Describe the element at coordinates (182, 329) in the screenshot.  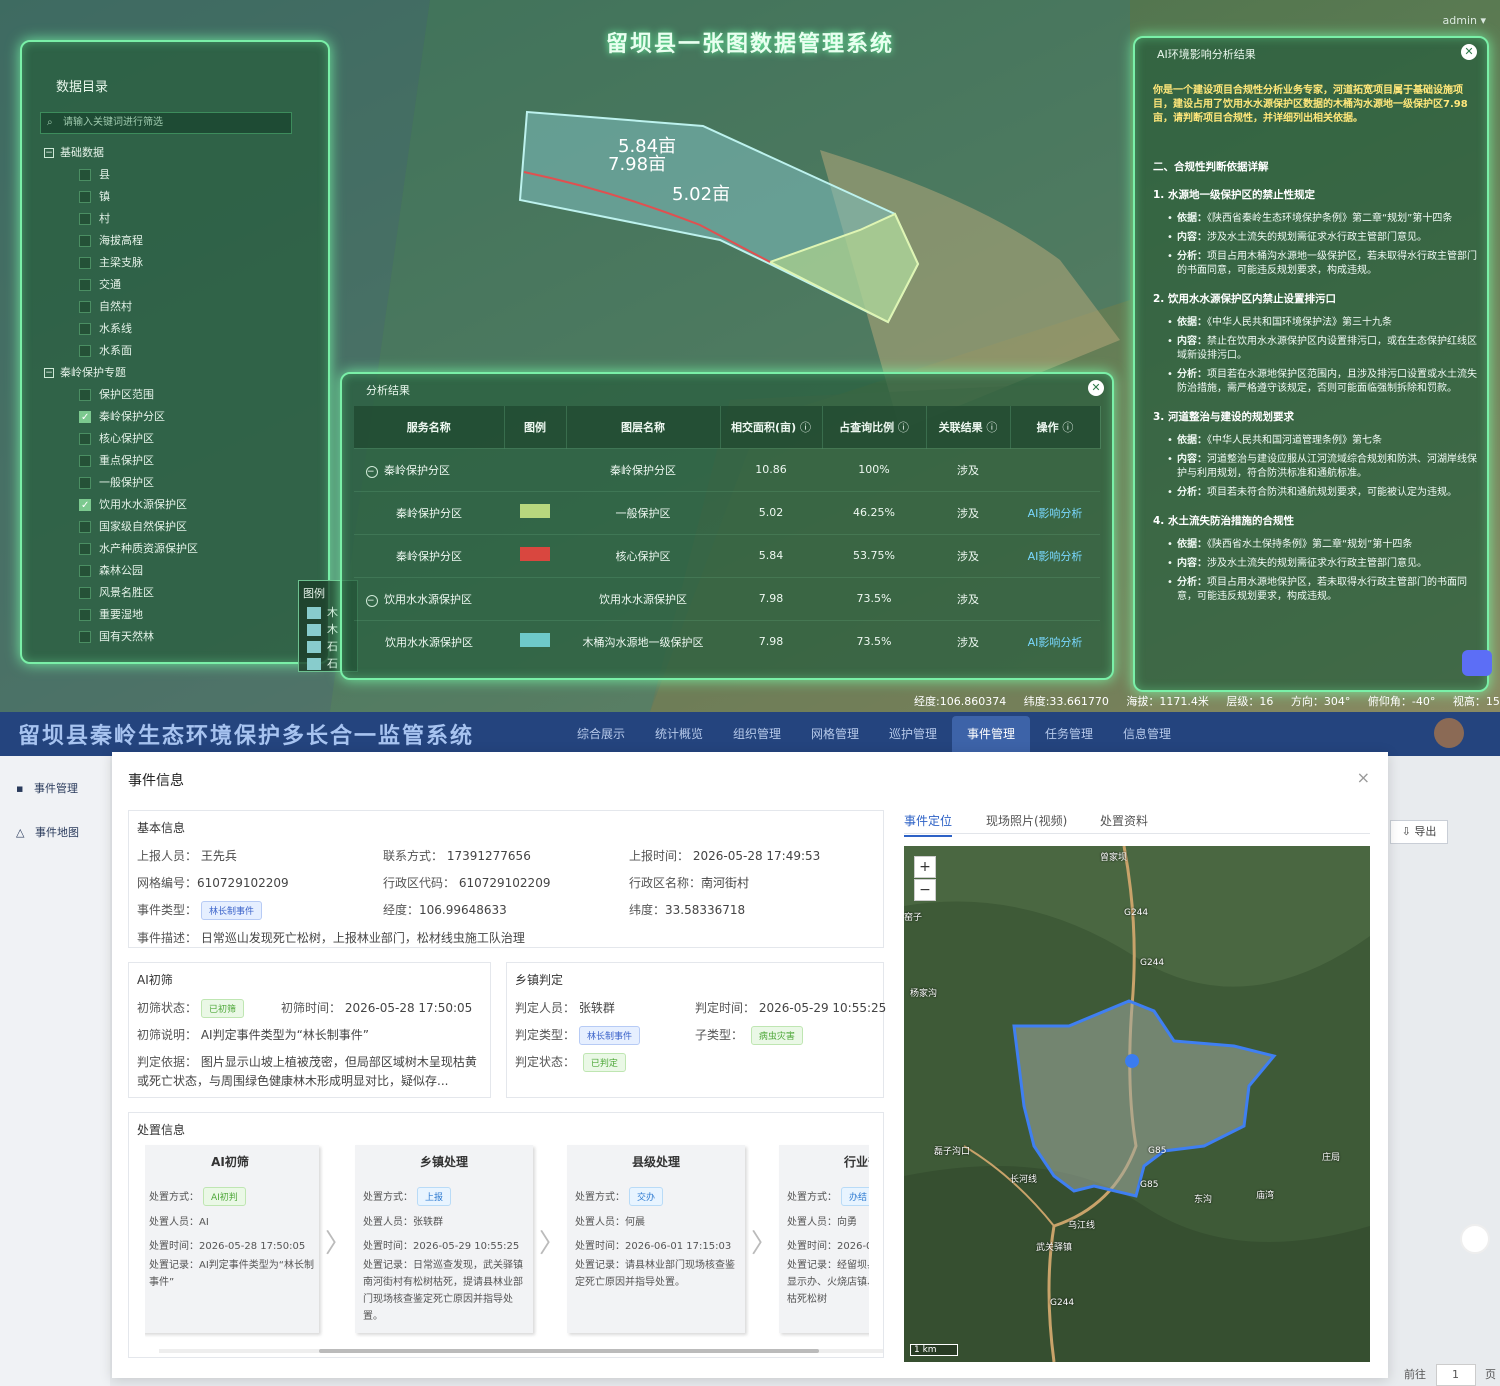
I see `tree-item: 水系线` at that location.